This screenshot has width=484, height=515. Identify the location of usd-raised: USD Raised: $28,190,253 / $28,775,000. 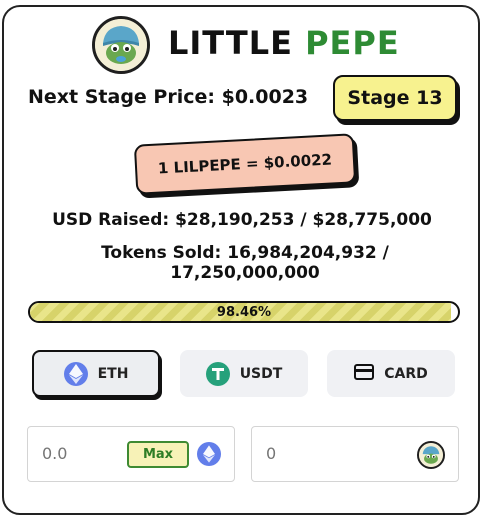
(242, 220).